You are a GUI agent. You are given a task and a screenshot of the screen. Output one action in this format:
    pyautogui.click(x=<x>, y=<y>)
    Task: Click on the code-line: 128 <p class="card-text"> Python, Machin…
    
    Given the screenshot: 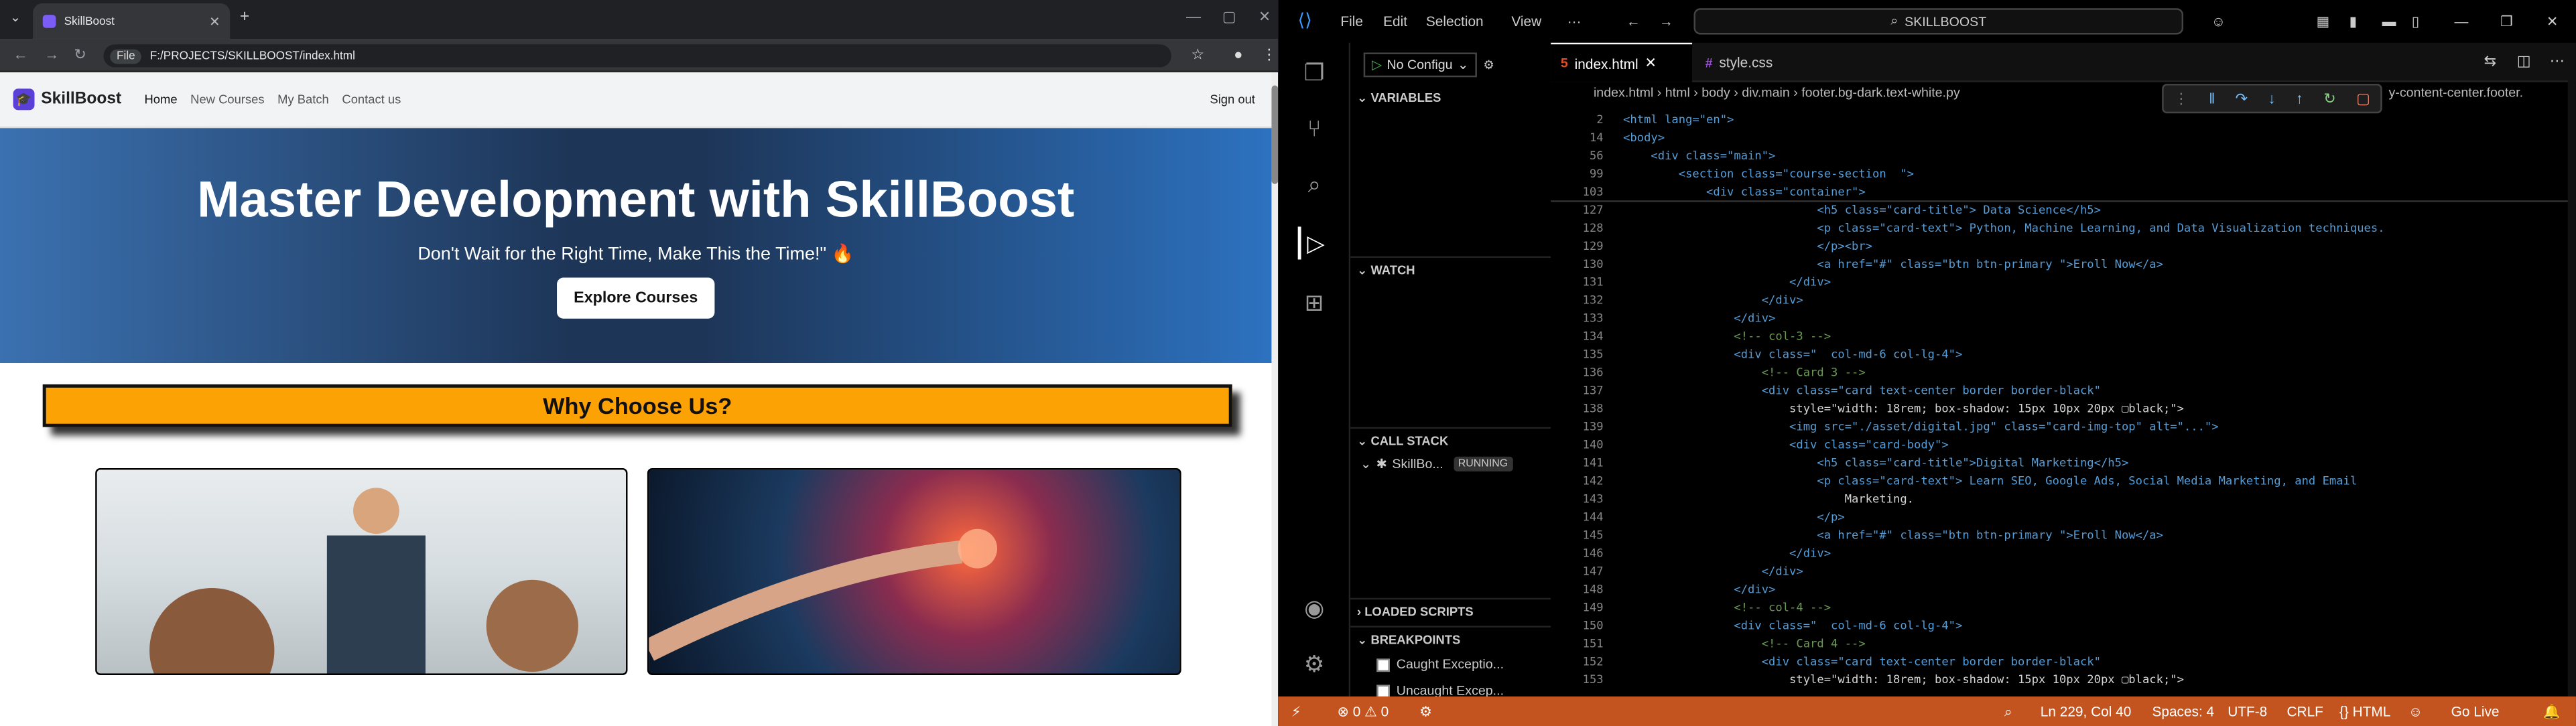 What is the action you would take?
    pyautogui.click(x=2063, y=229)
    